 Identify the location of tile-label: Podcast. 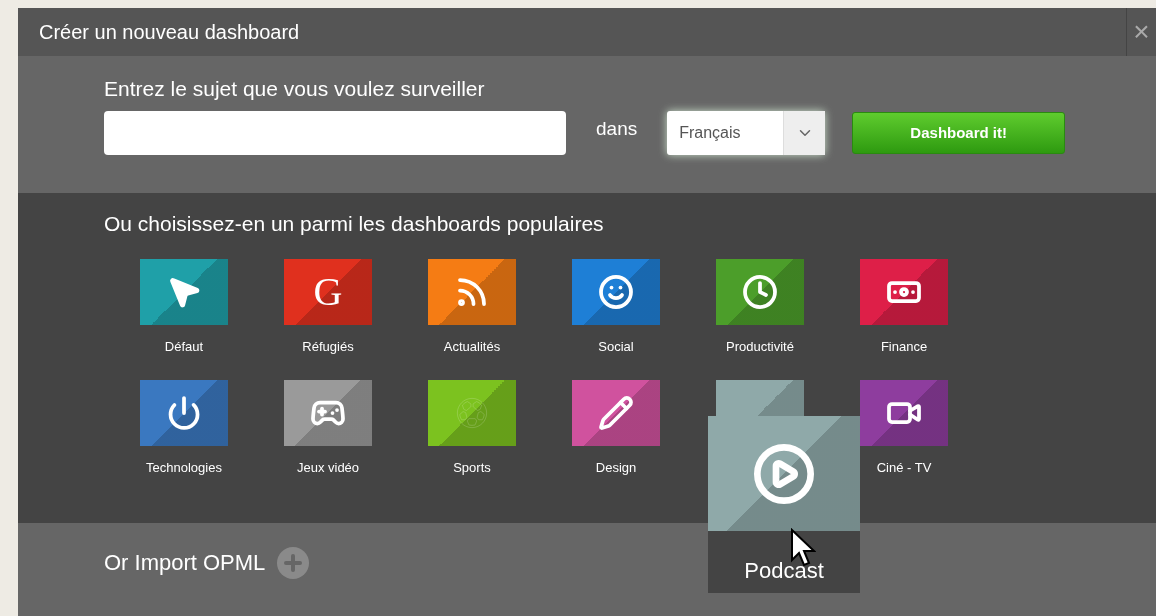
(784, 571).